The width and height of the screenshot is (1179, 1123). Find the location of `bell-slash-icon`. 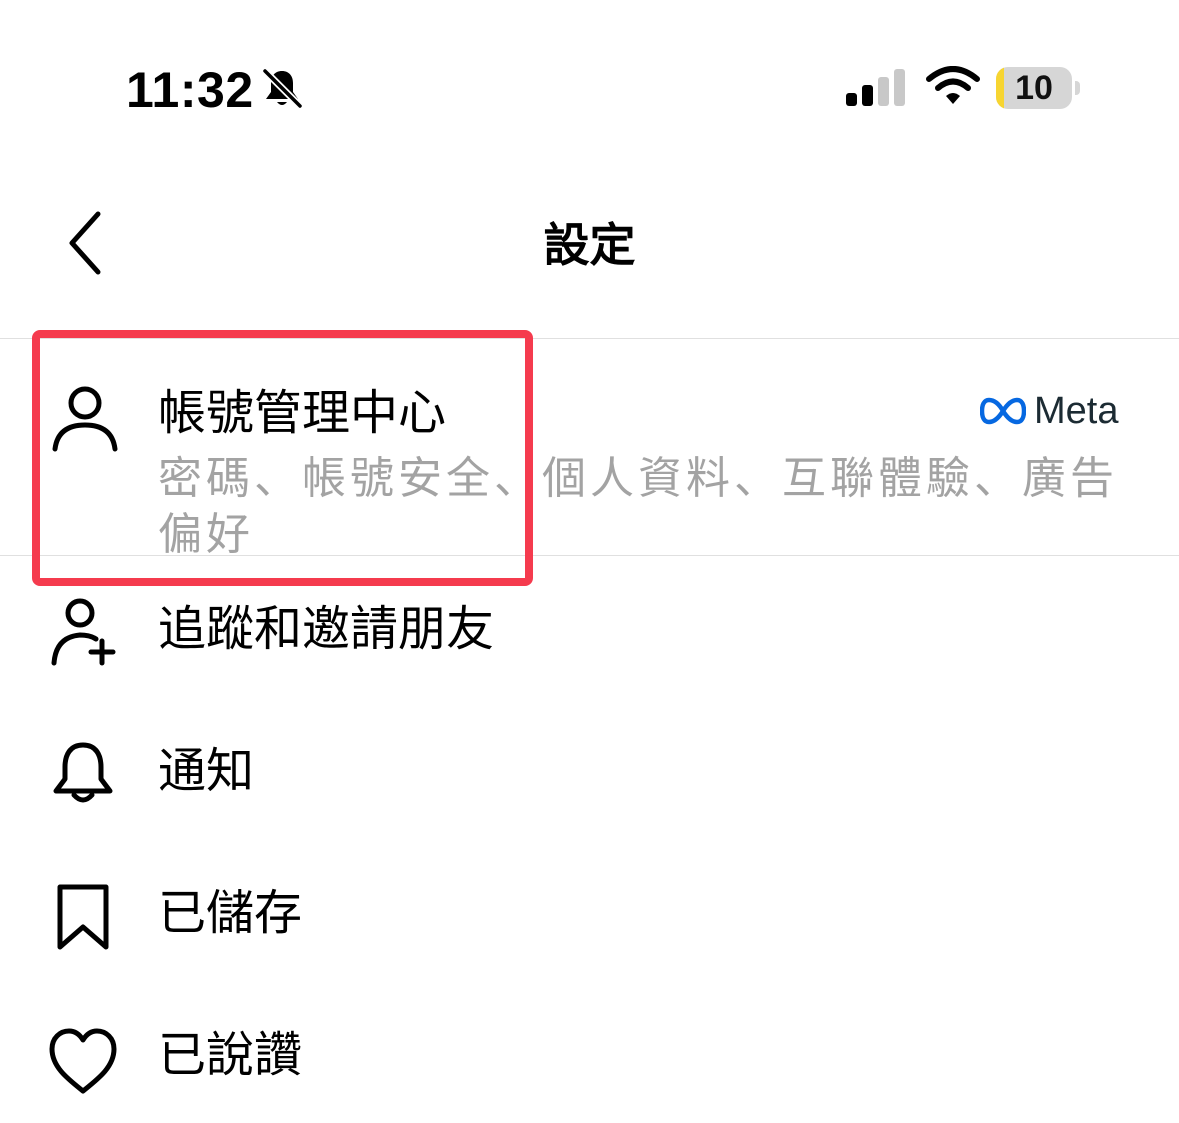

bell-slash-icon is located at coordinates (282, 88).